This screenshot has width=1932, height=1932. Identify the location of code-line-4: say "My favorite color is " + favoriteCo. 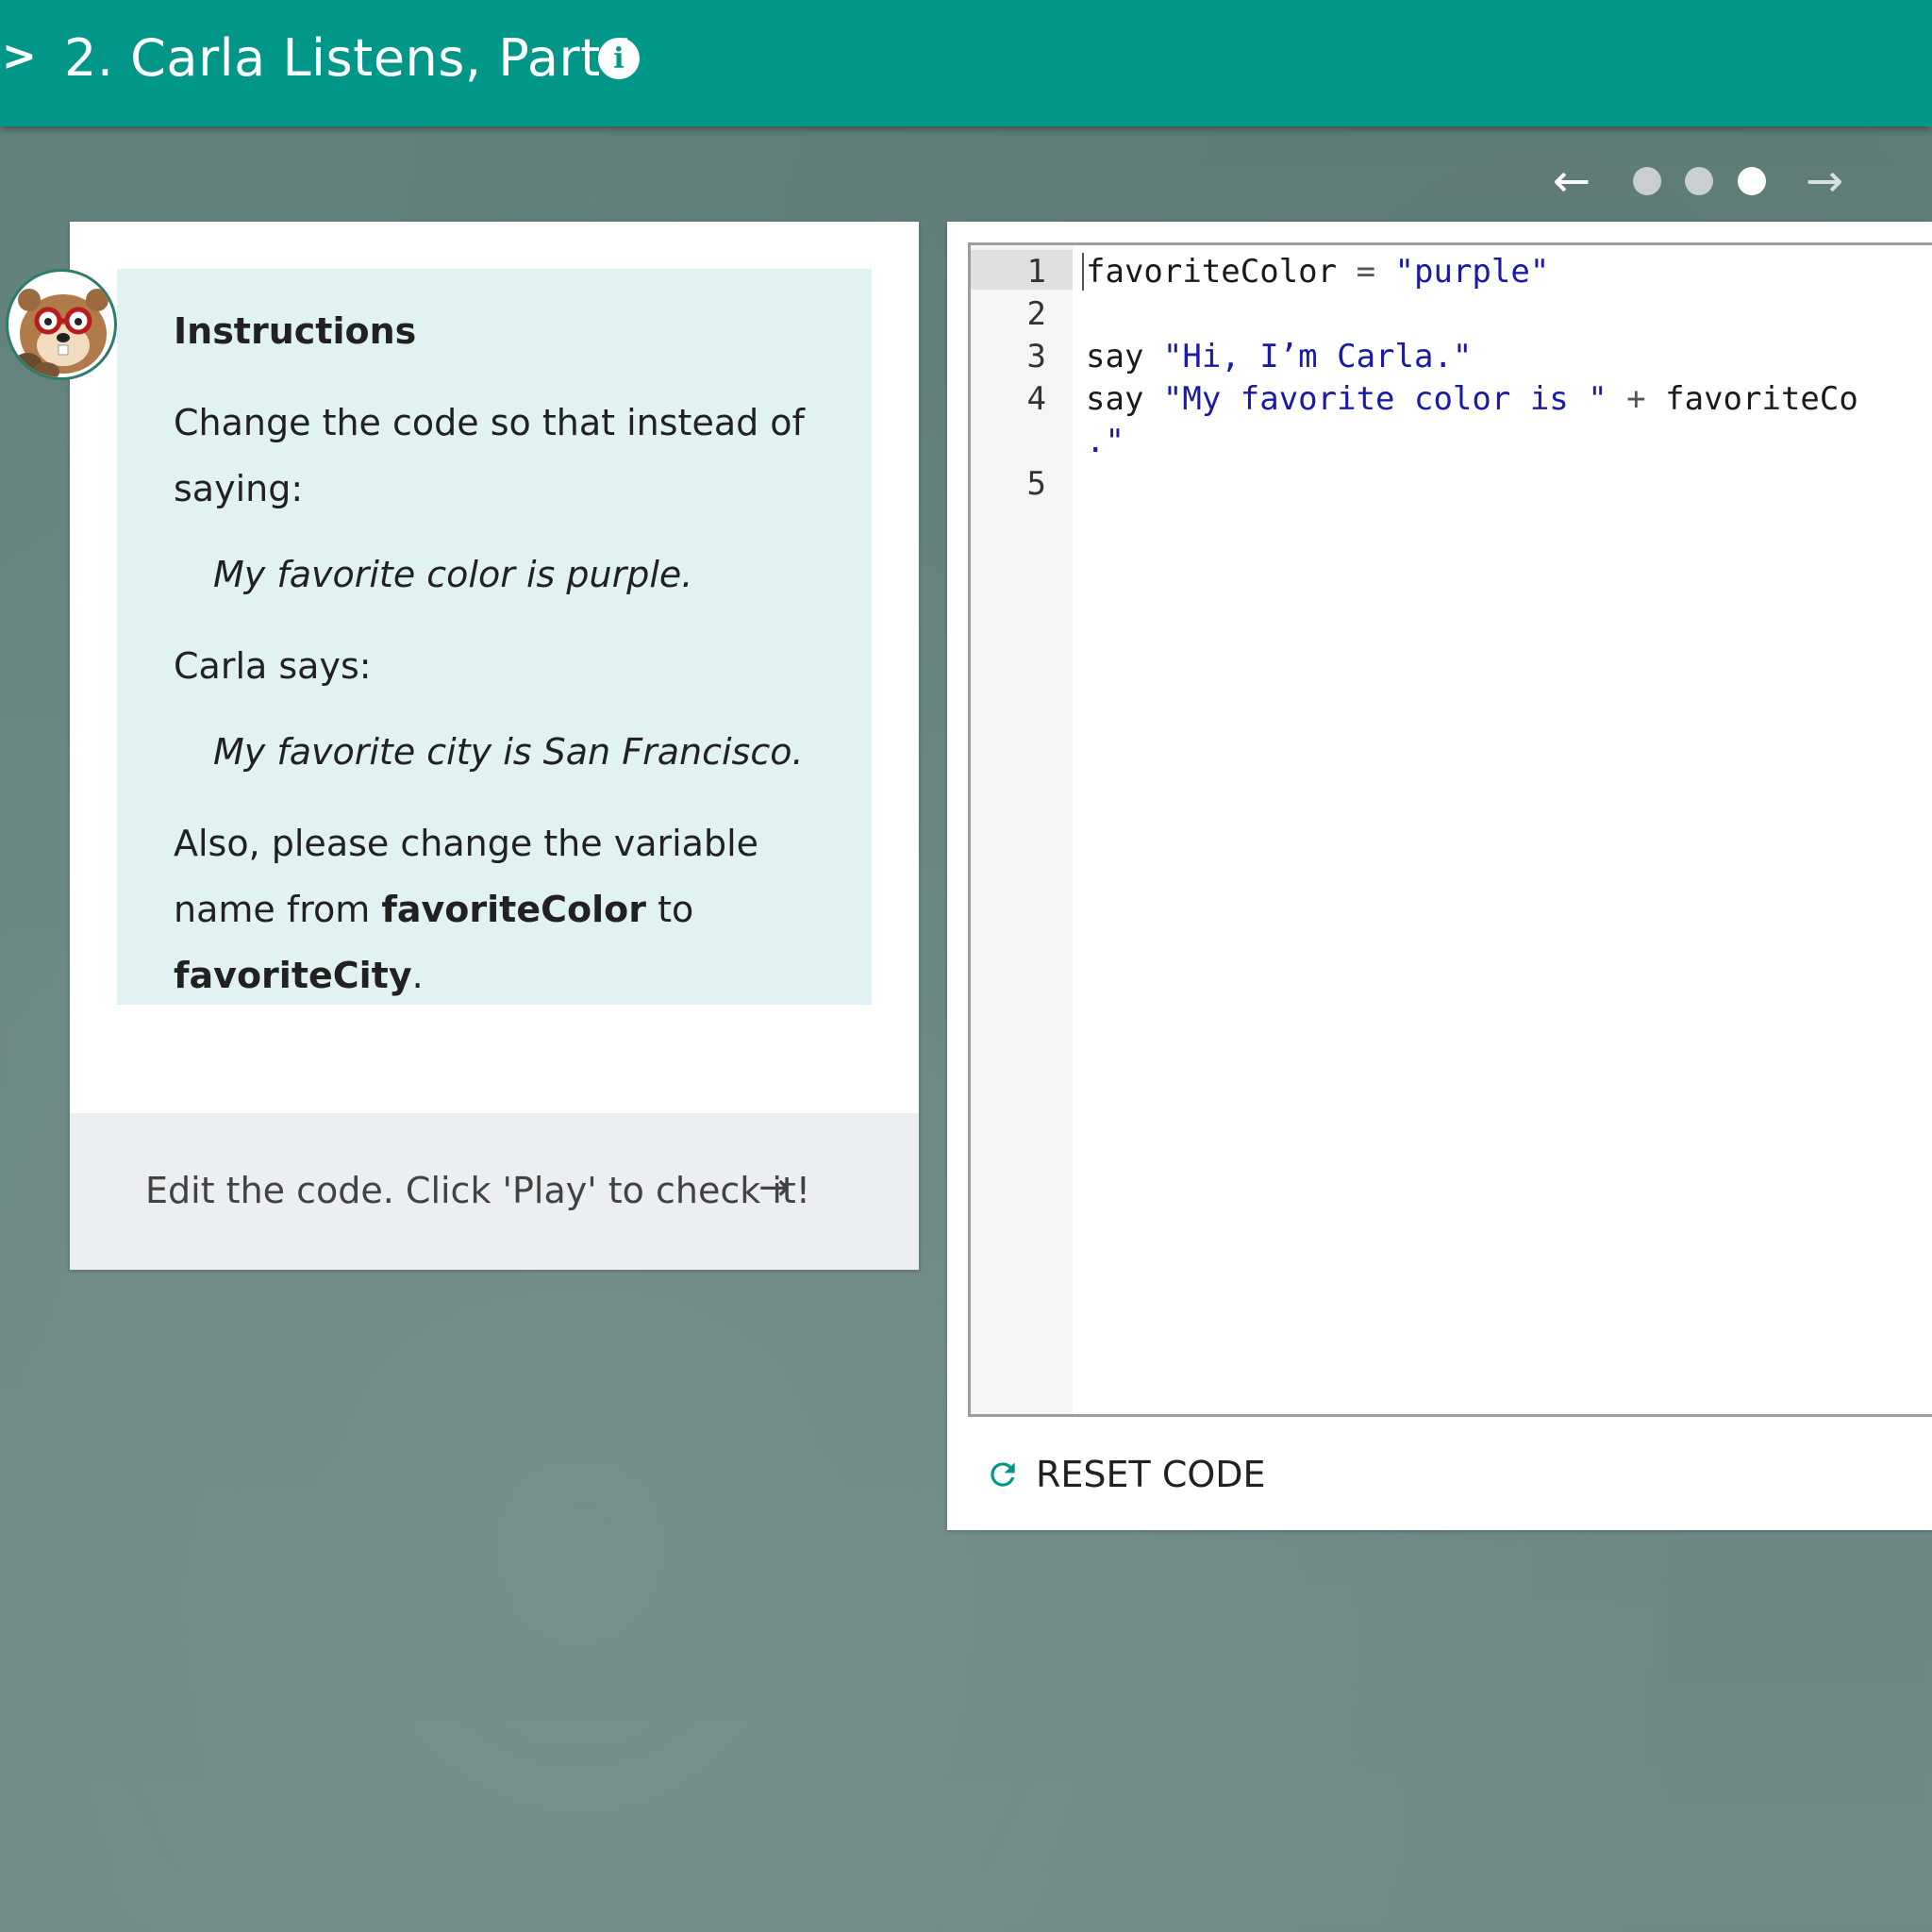
(1472, 399).